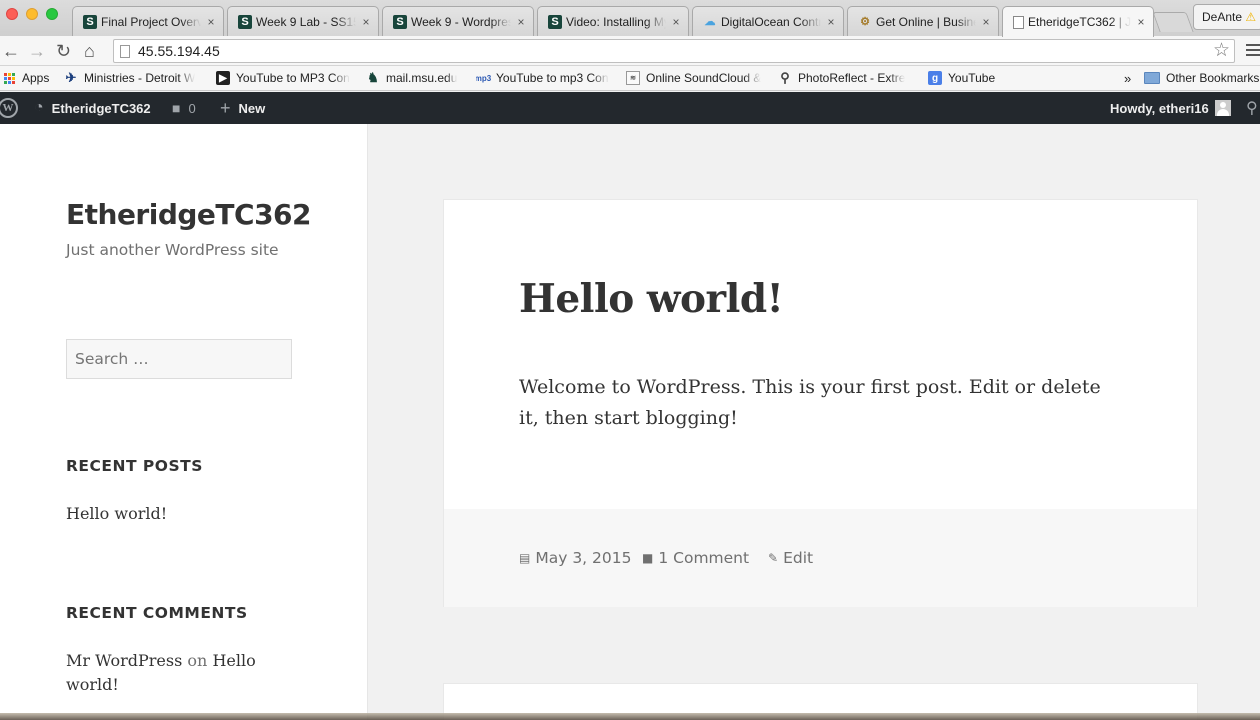  I want to click on tab-title: EtheridgeTC362 | Just, so click(1079, 22).